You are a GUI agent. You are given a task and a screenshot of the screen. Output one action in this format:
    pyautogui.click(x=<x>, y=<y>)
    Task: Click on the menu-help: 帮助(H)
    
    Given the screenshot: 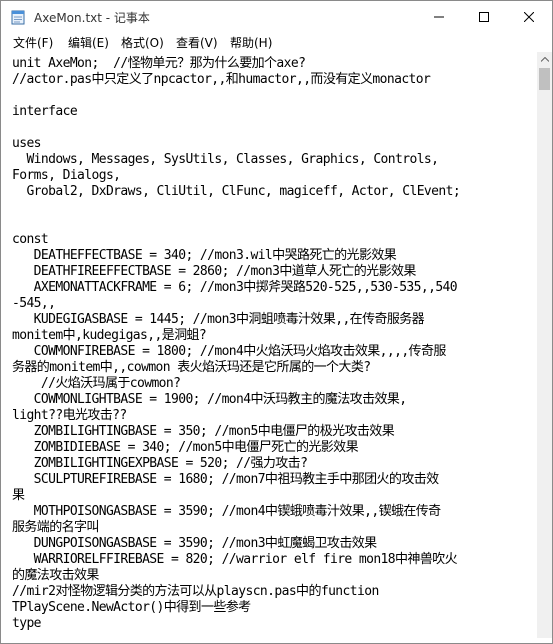 What is the action you would take?
    pyautogui.click(x=251, y=42)
    